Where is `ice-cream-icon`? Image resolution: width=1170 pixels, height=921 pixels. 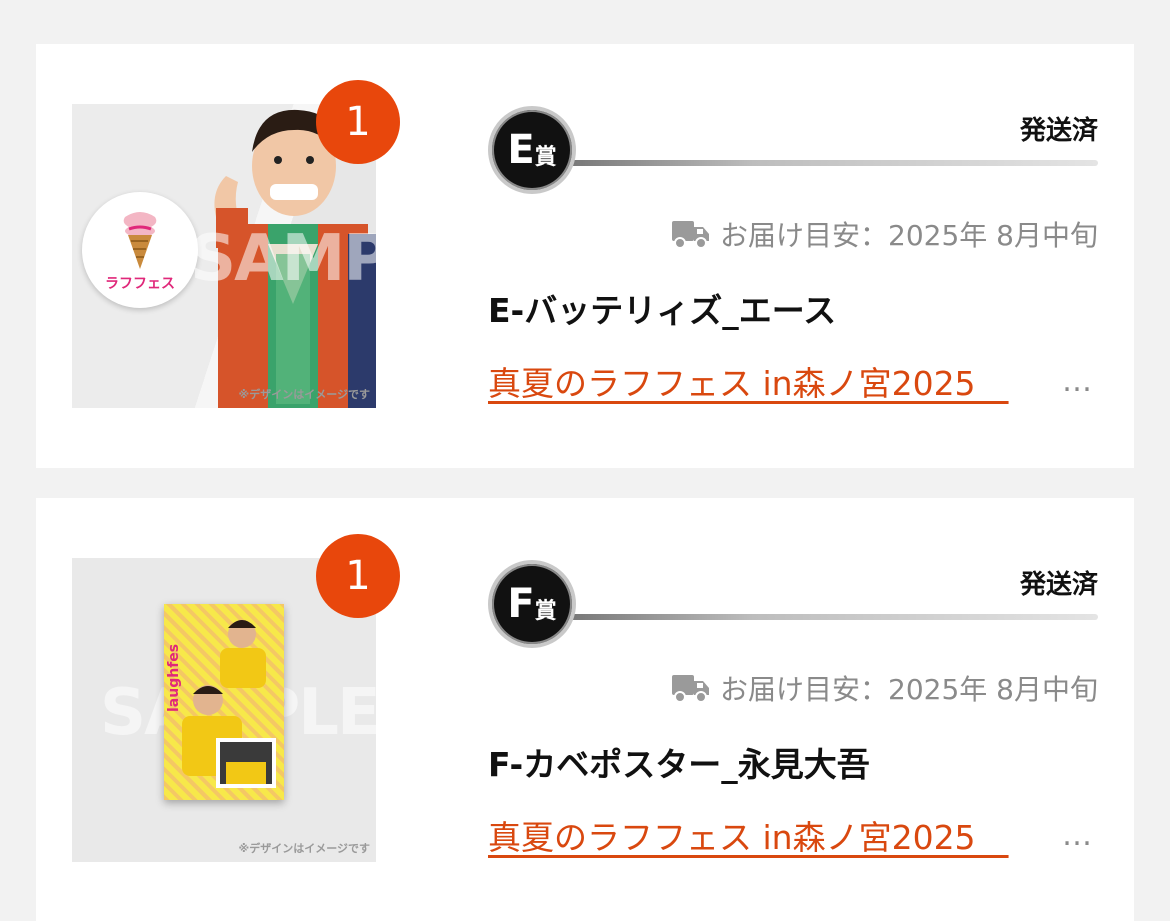 ice-cream-icon is located at coordinates (140, 240).